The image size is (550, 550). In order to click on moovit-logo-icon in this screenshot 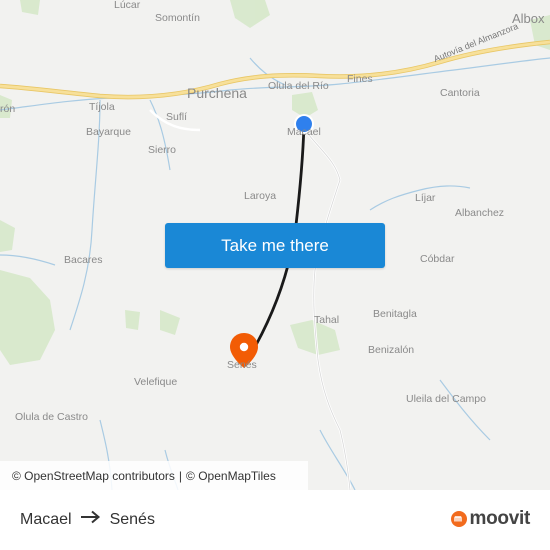, I will do `click(458, 519)`.